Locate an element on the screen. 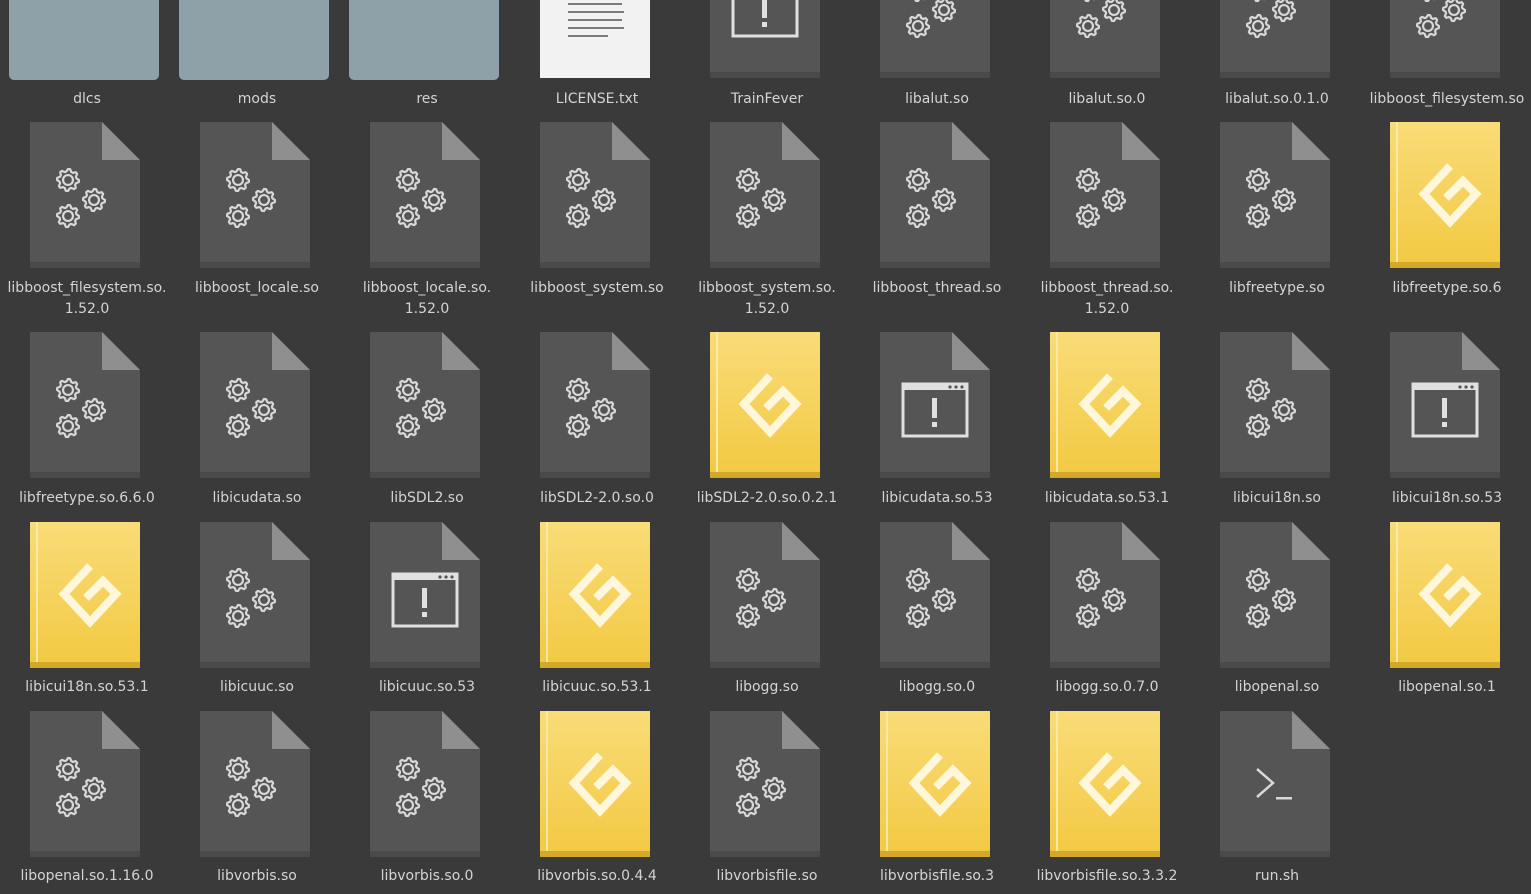 The height and width of the screenshot is (894, 1531). file-item: libvorbisfile.so.3 is located at coordinates (937, 442).